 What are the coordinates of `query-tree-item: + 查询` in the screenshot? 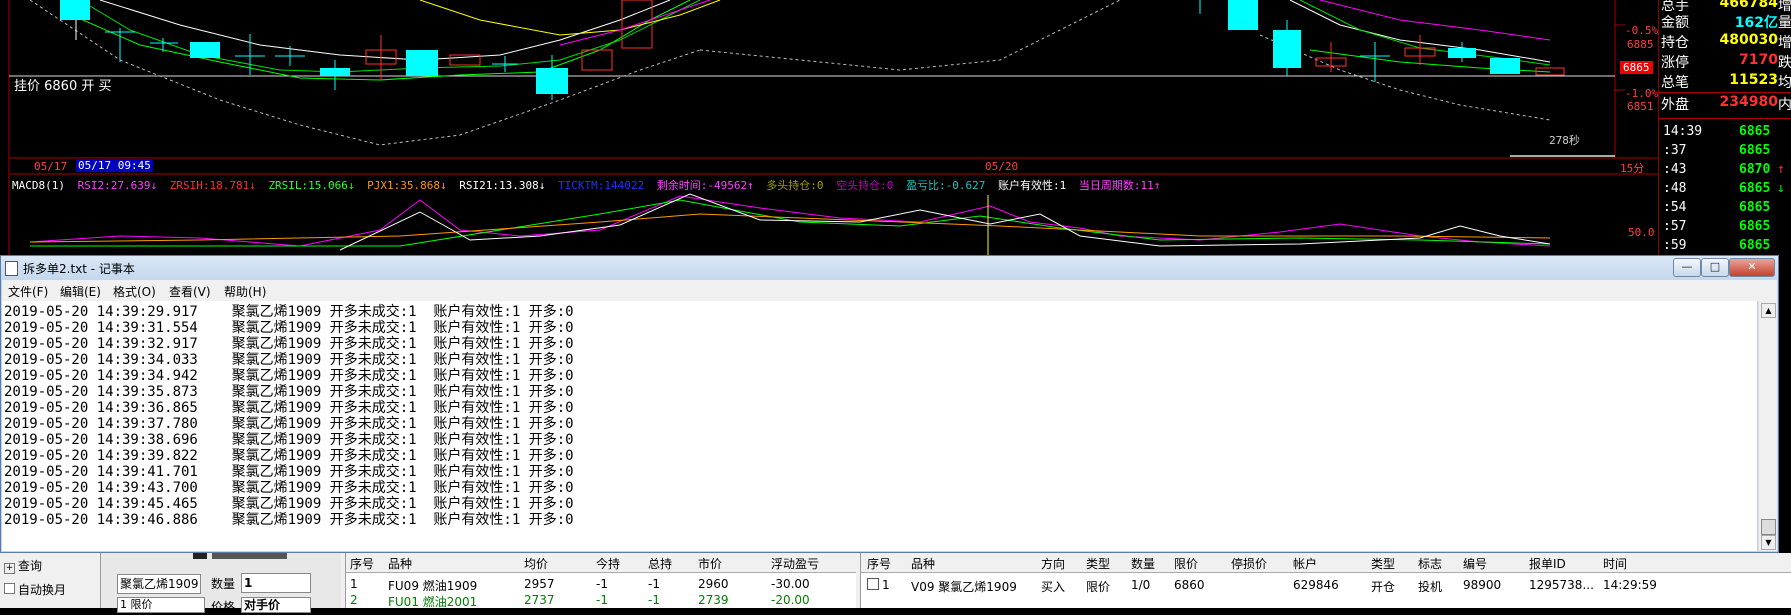 It's located at (23, 565).